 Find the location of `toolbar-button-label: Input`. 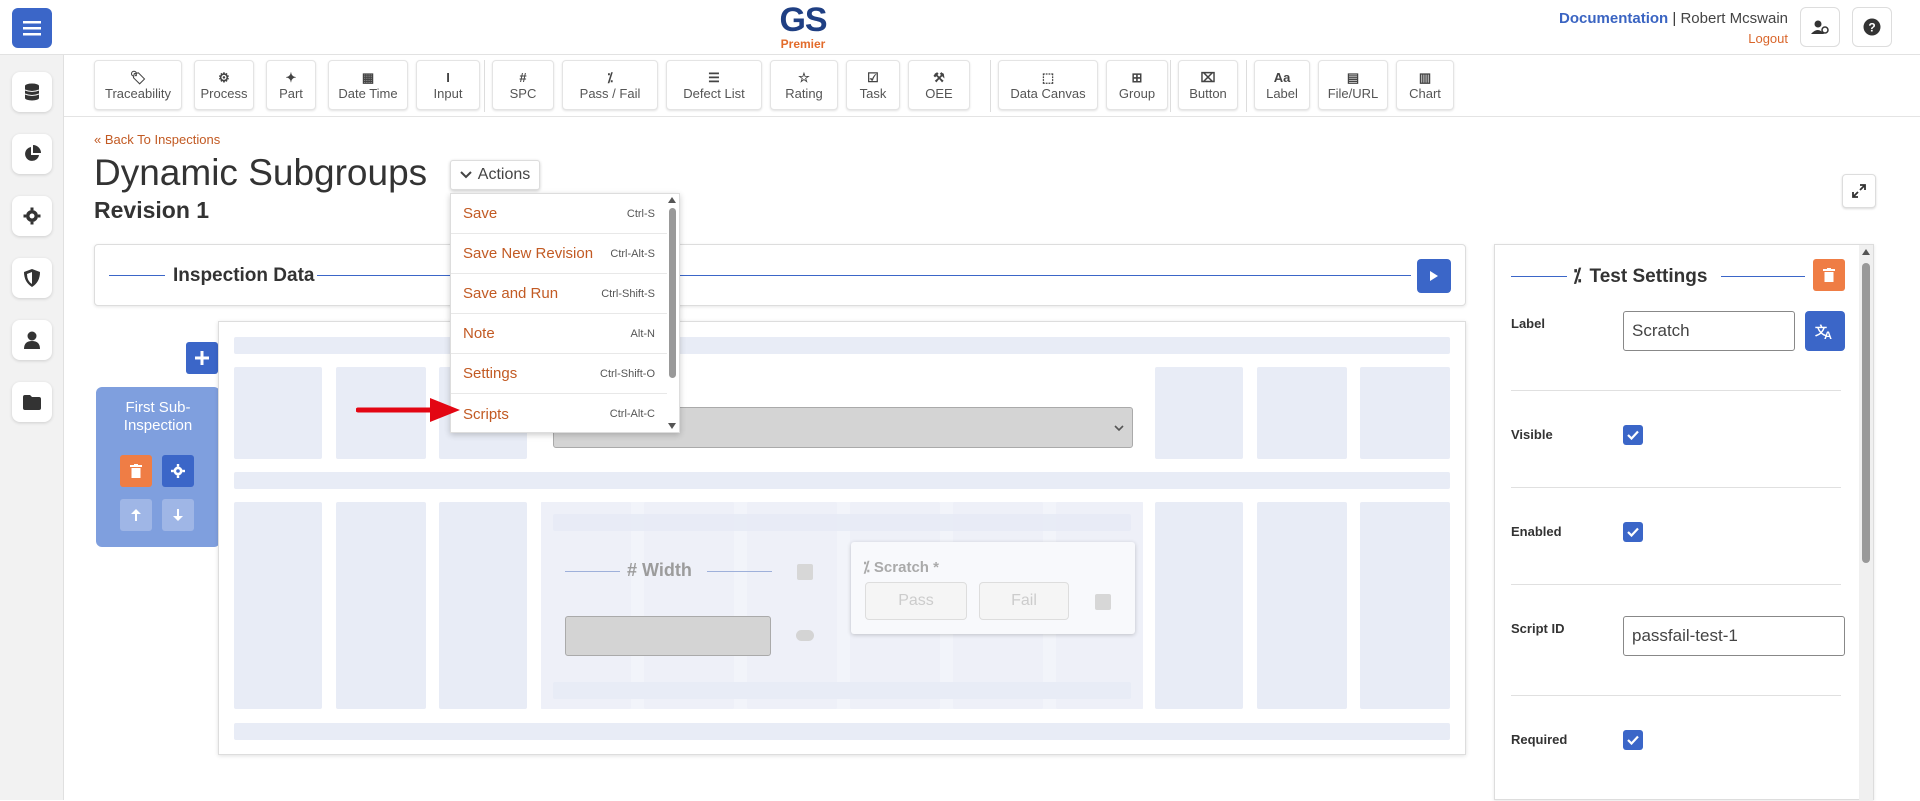

toolbar-button-label: Input is located at coordinates (448, 93).